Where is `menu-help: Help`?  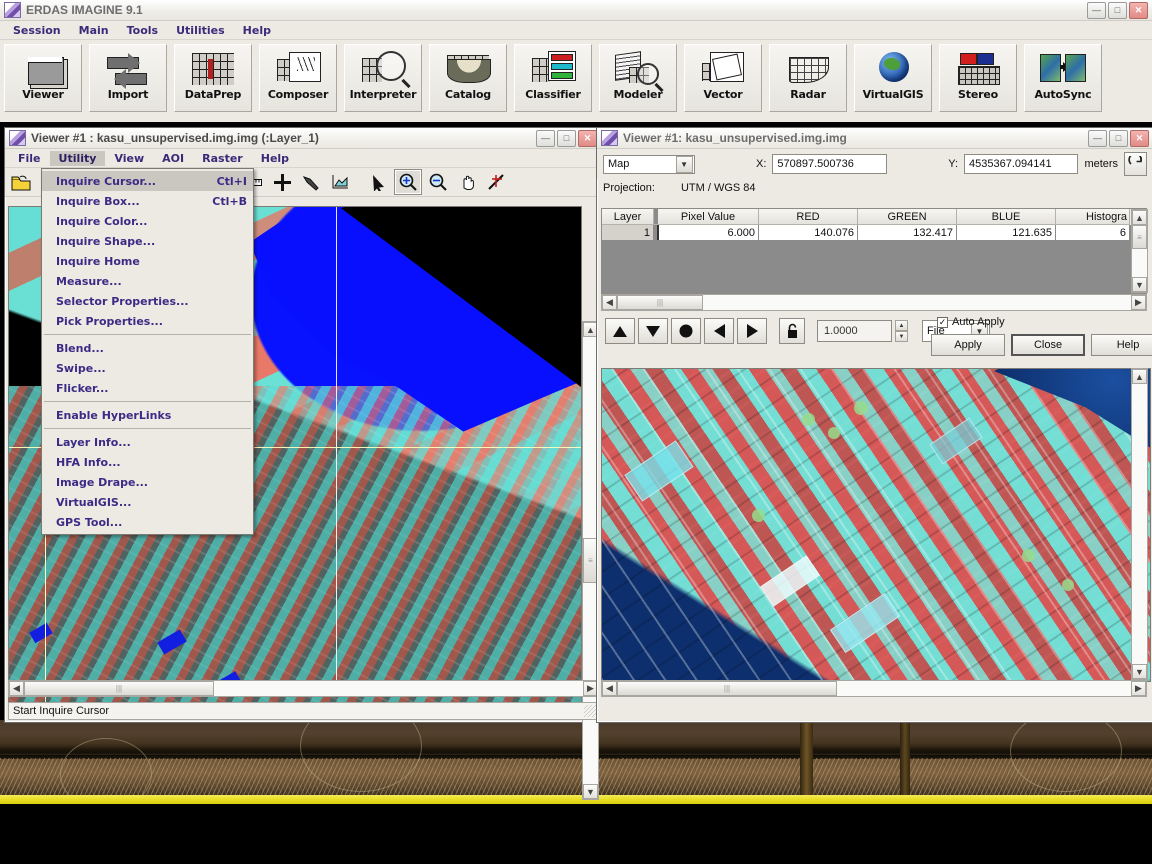 menu-help: Help is located at coordinates (257, 30).